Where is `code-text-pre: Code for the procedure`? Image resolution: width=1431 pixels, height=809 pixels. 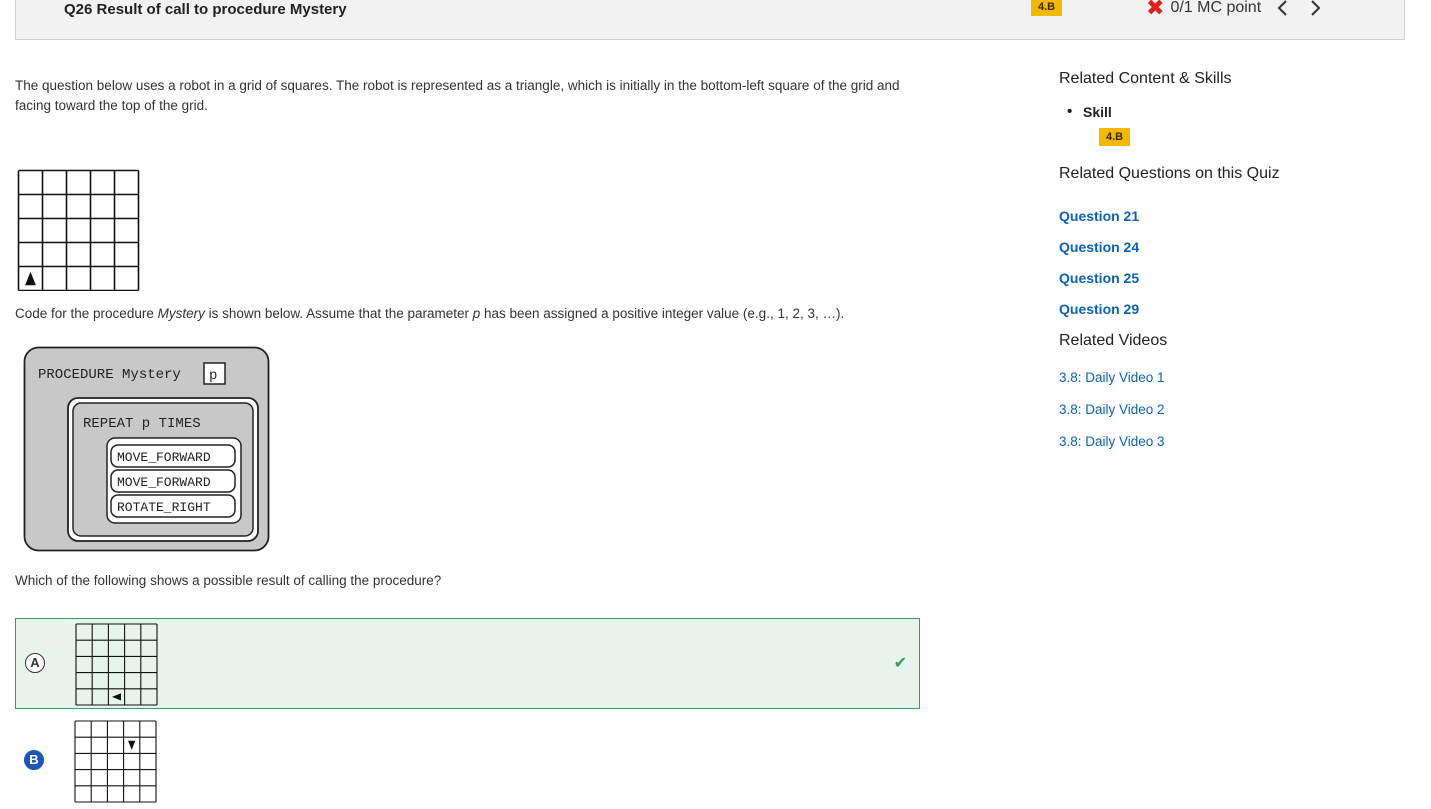
code-text-pre: Code for the procedure is located at coordinates (86, 313).